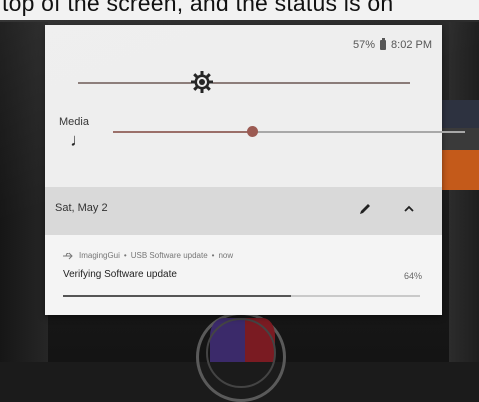  Describe the element at coordinates (183, 132) in the screenshot. I see `media-volume-track-filled` at that location.